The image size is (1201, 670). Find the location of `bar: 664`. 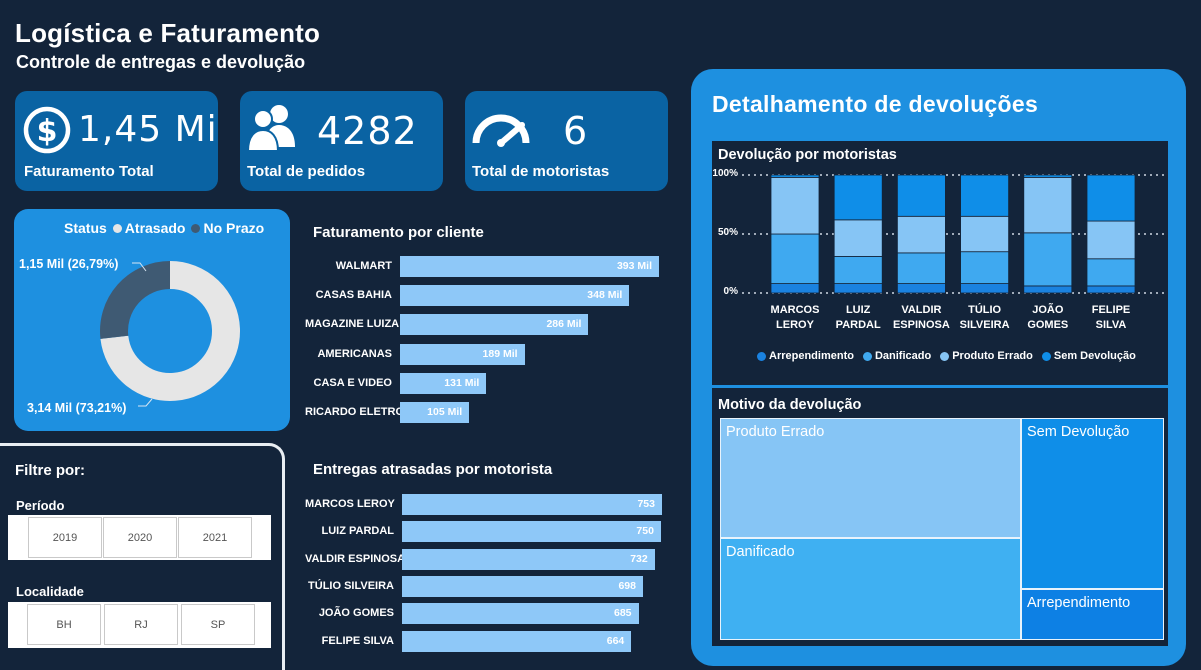

bar: 664 is located at coordinates (517, 641).